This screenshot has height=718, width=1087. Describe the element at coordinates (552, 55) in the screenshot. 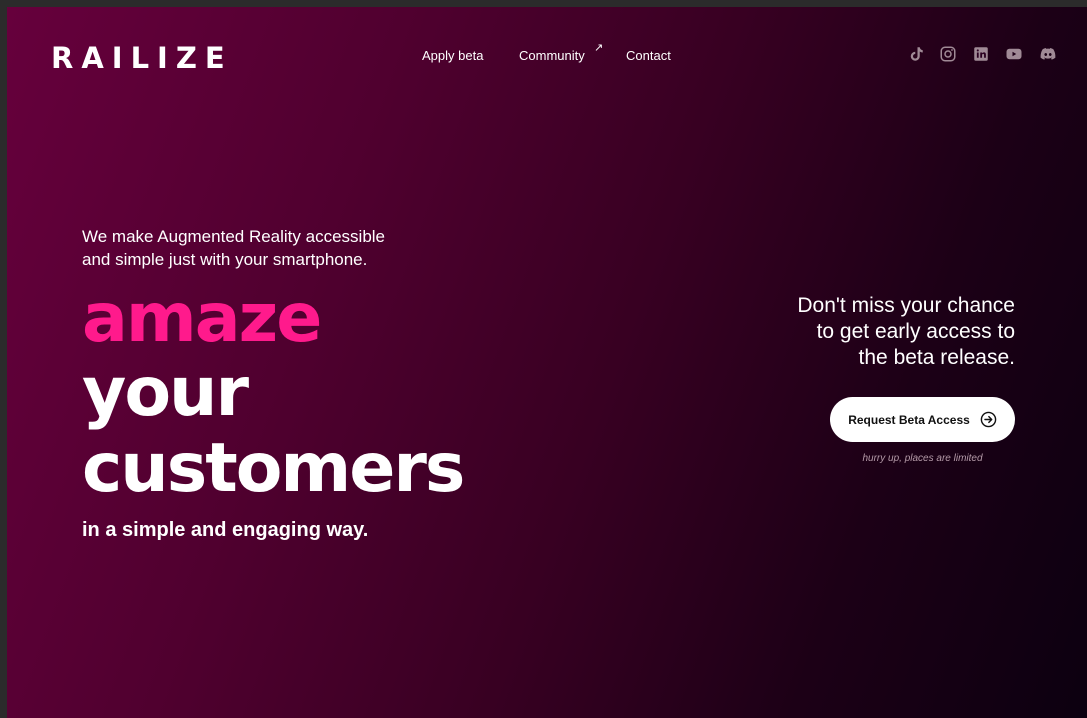

I see `nav-item-label: Community` at that location.